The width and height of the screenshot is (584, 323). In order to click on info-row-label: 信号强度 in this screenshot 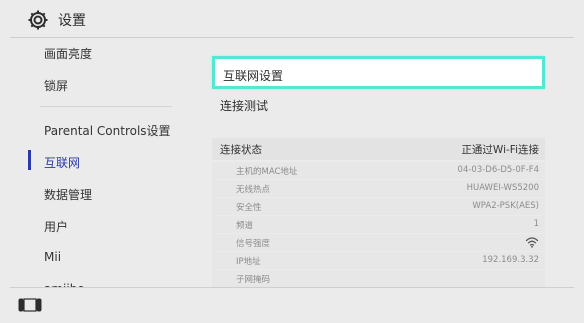, I will do `click(253, 244)`.